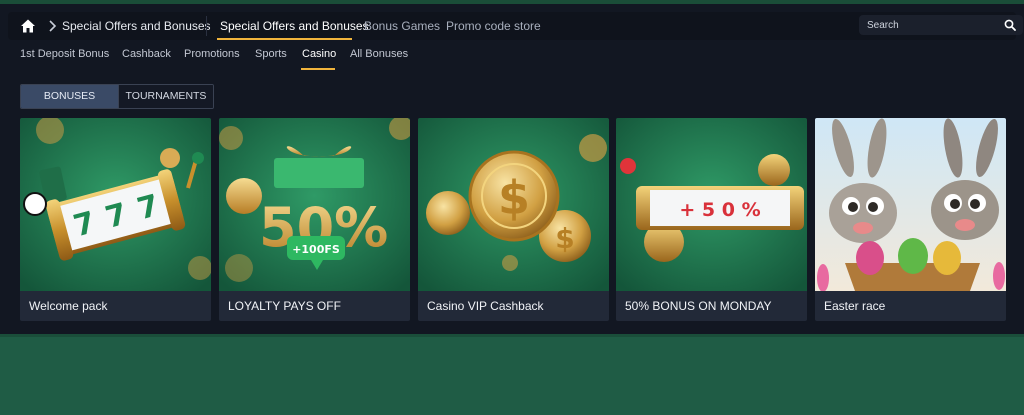  Describe the element at coordinates (855, 306) in the screenshot. I see `promo-card-title: Easter race` at that location.